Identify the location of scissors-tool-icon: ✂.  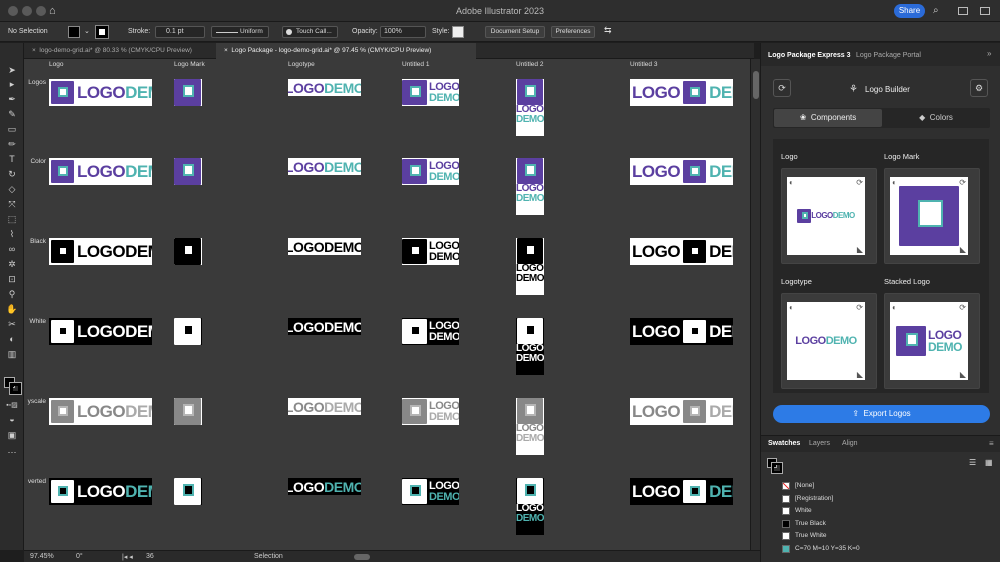
(12, 324).